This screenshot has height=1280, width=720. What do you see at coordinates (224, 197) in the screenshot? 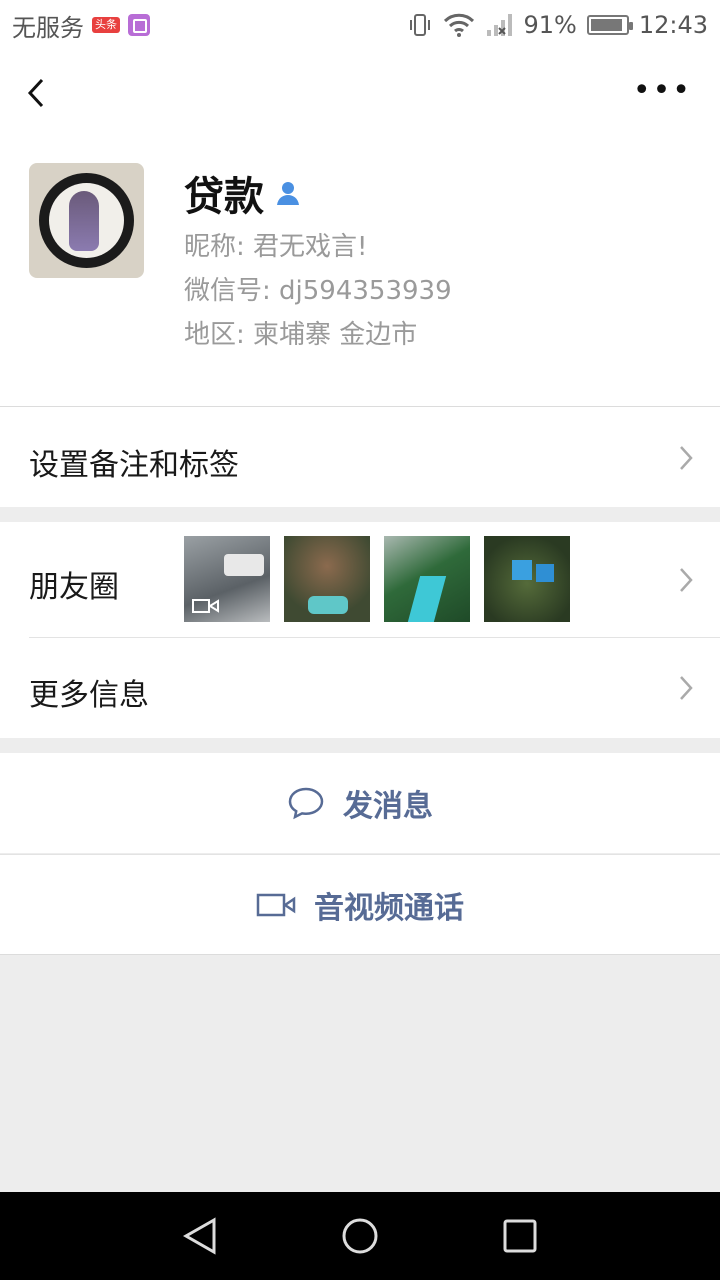
I see `contact-name: 贷款` at bounding box center [224, 197].